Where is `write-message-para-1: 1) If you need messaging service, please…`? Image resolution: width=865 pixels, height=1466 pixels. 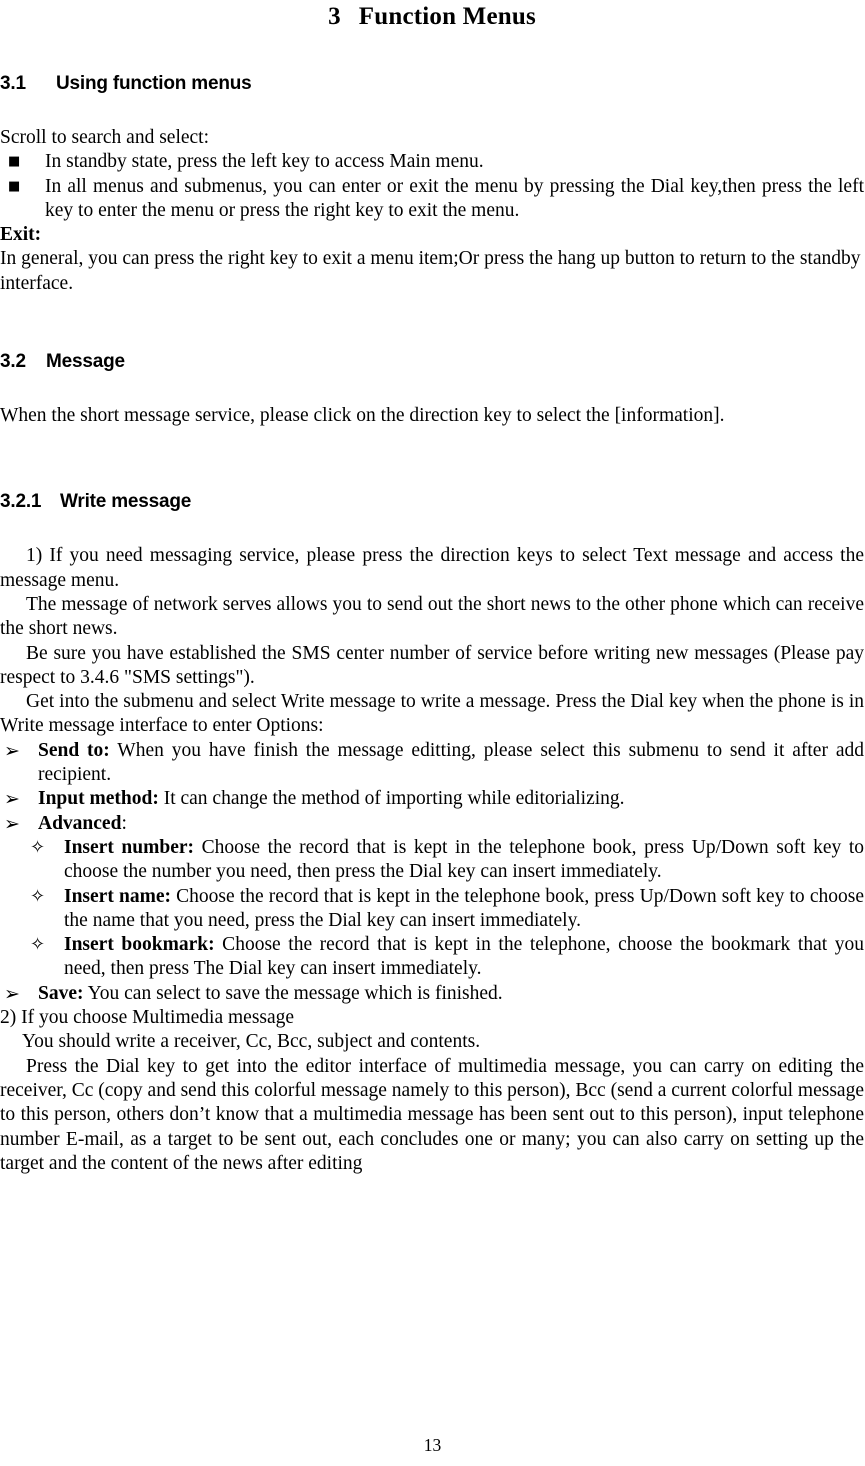
write-message-para-1: 1) If you need messaging service, please… is located at coordinates (432, 568).